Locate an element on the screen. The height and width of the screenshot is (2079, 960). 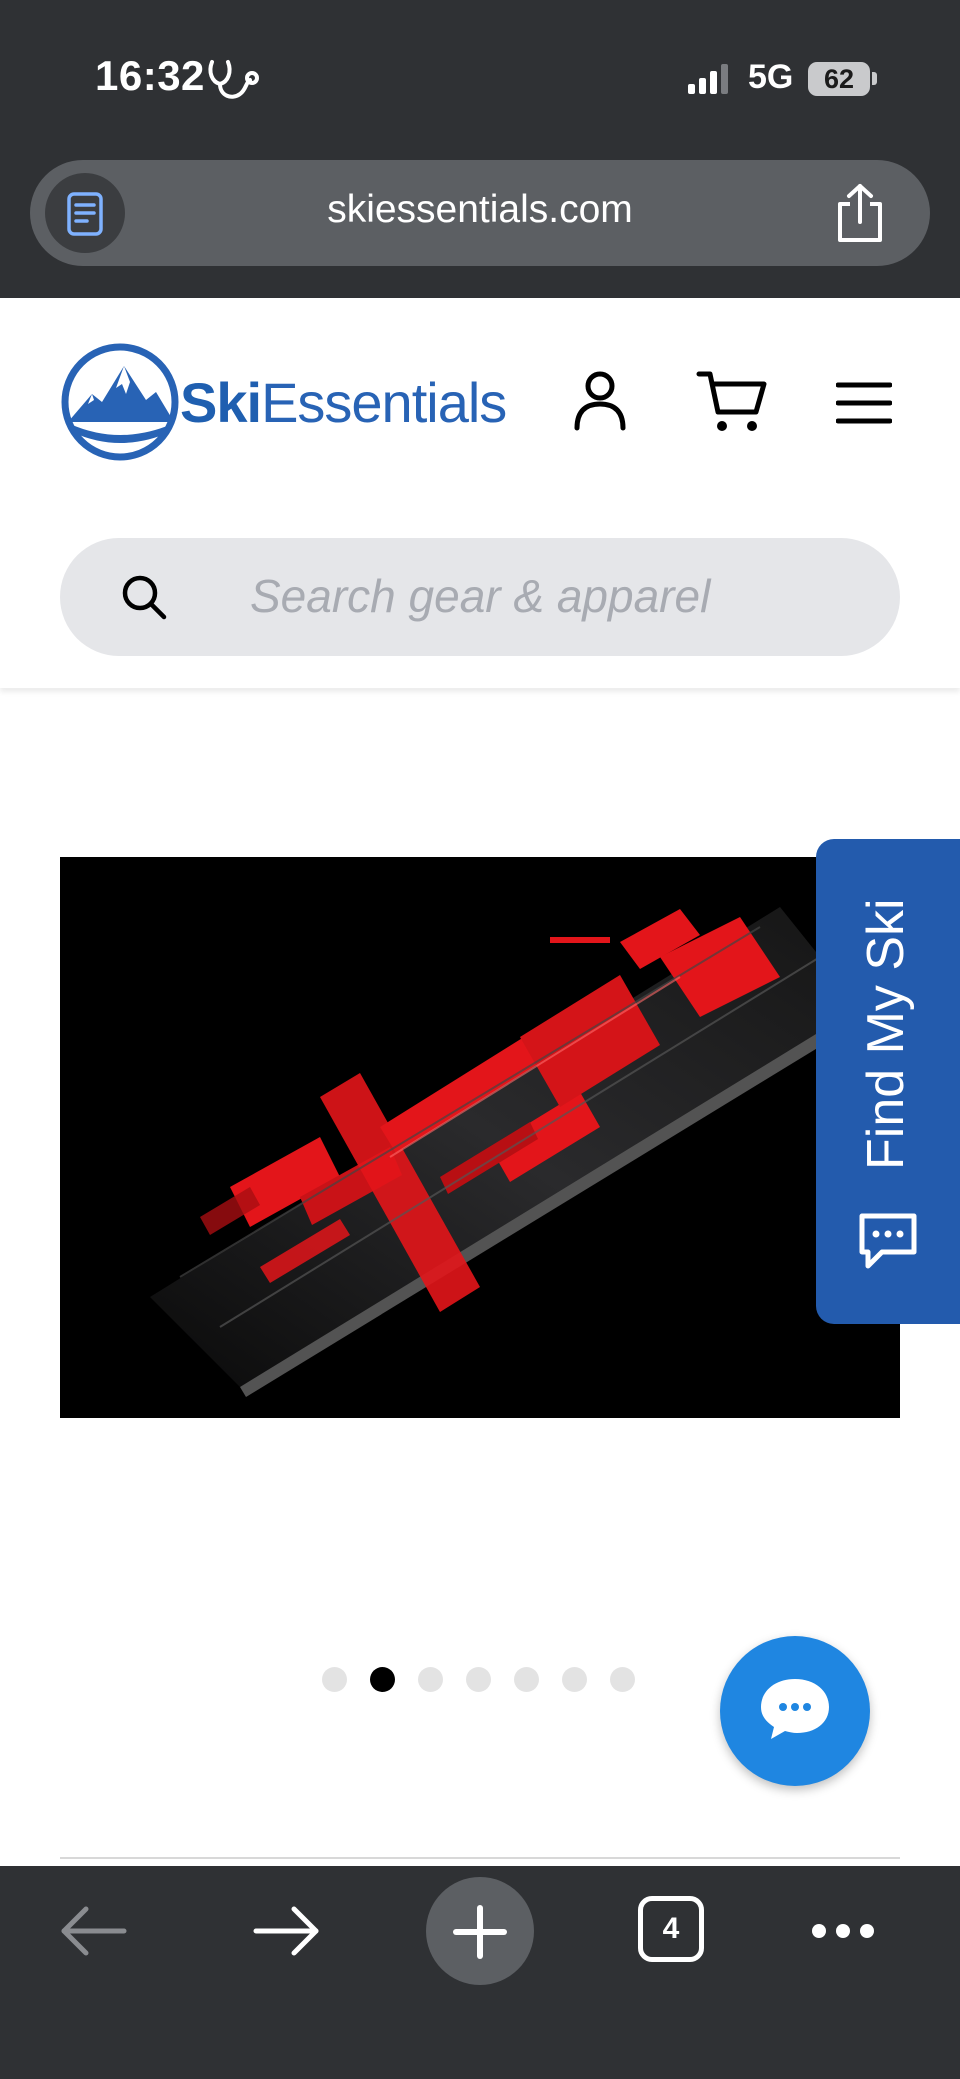
menu-icon is located at coordinates (864, 403).